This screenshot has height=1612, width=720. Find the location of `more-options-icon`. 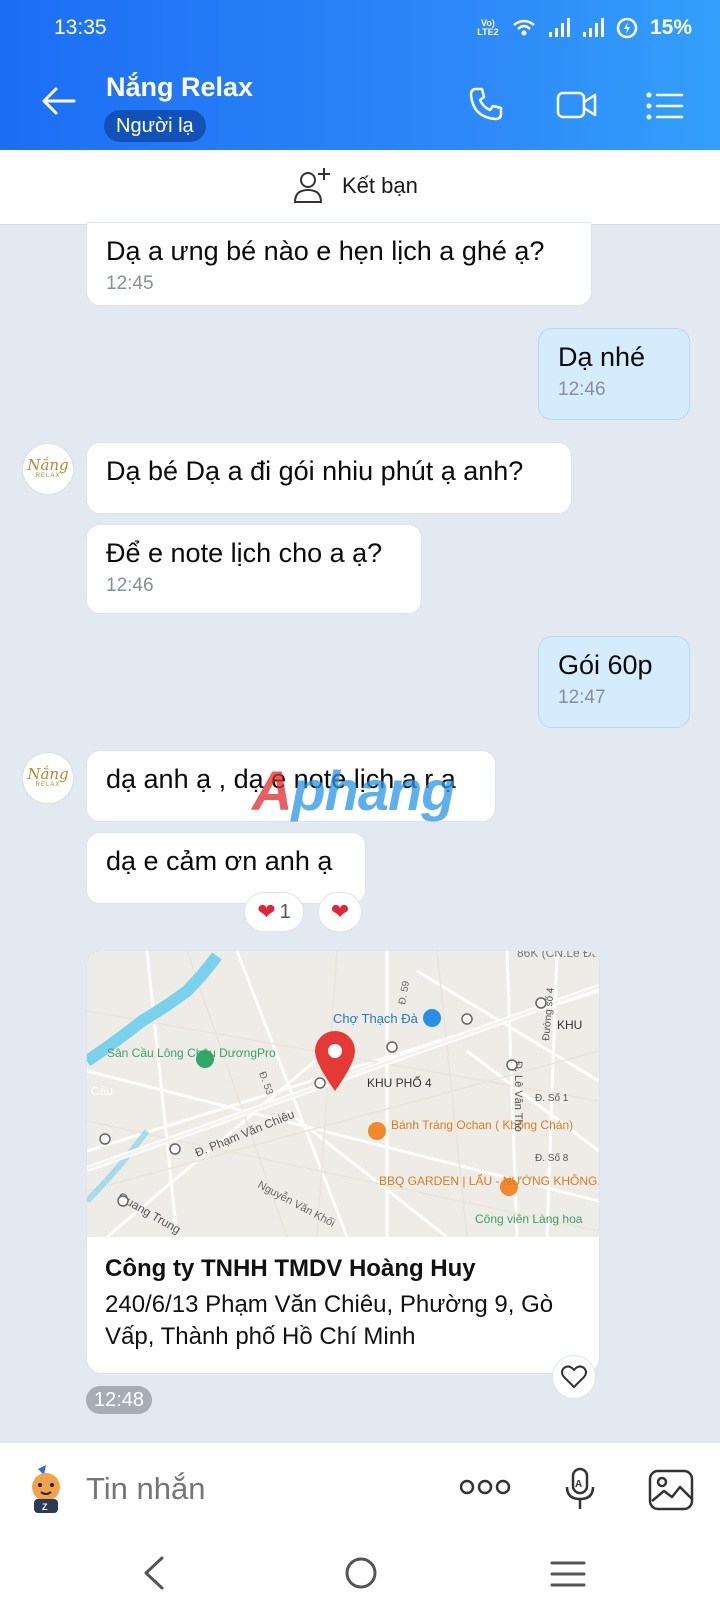

more-options-icon is located at coordinates (485, 1487).